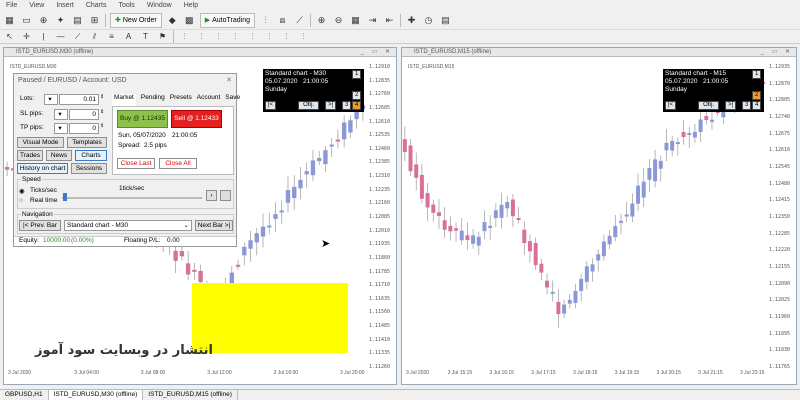 The height and width of the screenshot is (400, 800). Describe the element at coordinates (372, 20) in the screenshot. I see `chart-shift-icon: ⇥` at that location.